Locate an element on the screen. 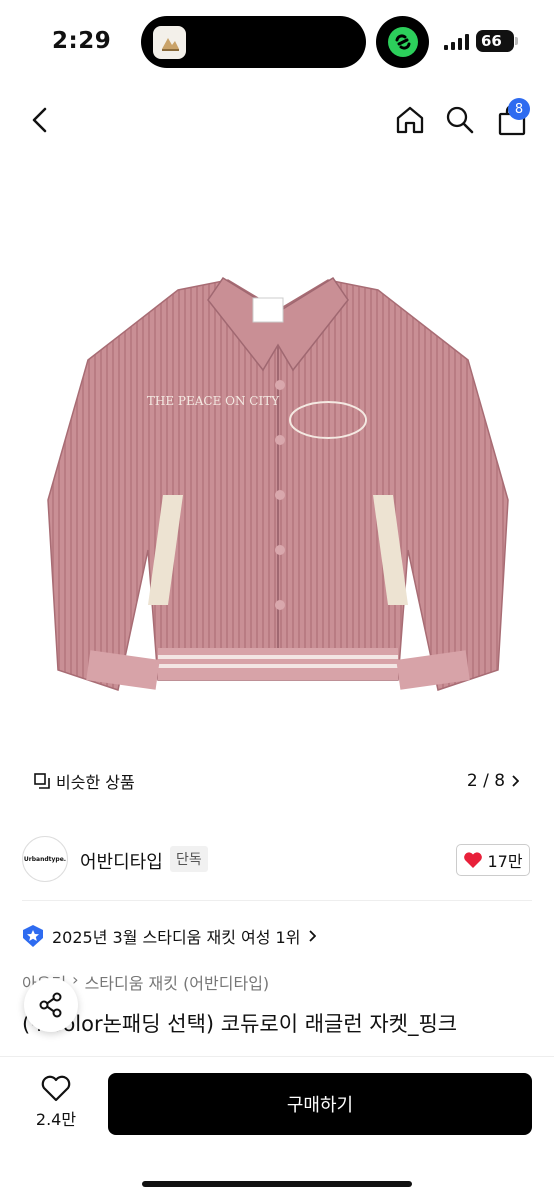  back-button is located at coordinates (40, 120).